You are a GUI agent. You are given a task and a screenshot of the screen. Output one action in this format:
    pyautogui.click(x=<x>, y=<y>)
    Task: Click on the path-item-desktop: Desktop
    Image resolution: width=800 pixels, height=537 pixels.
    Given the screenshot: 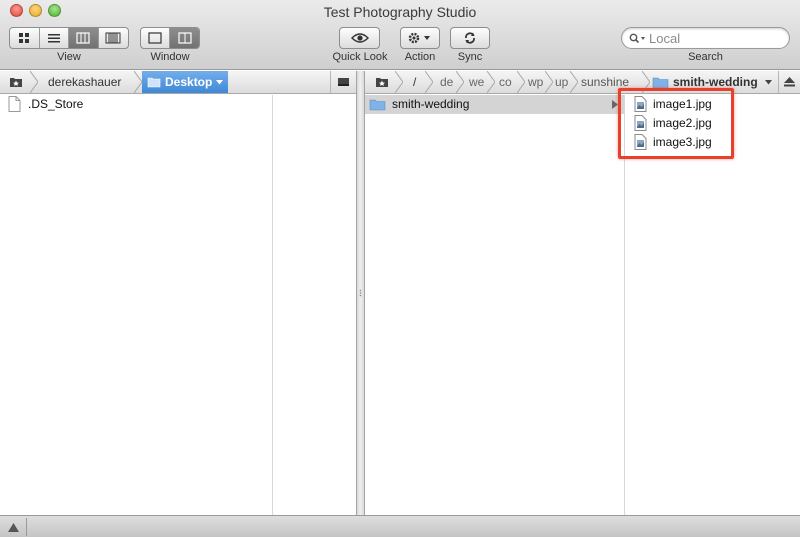 What is the action you would take?
    pyautogui.click(x=185, y=82)
    